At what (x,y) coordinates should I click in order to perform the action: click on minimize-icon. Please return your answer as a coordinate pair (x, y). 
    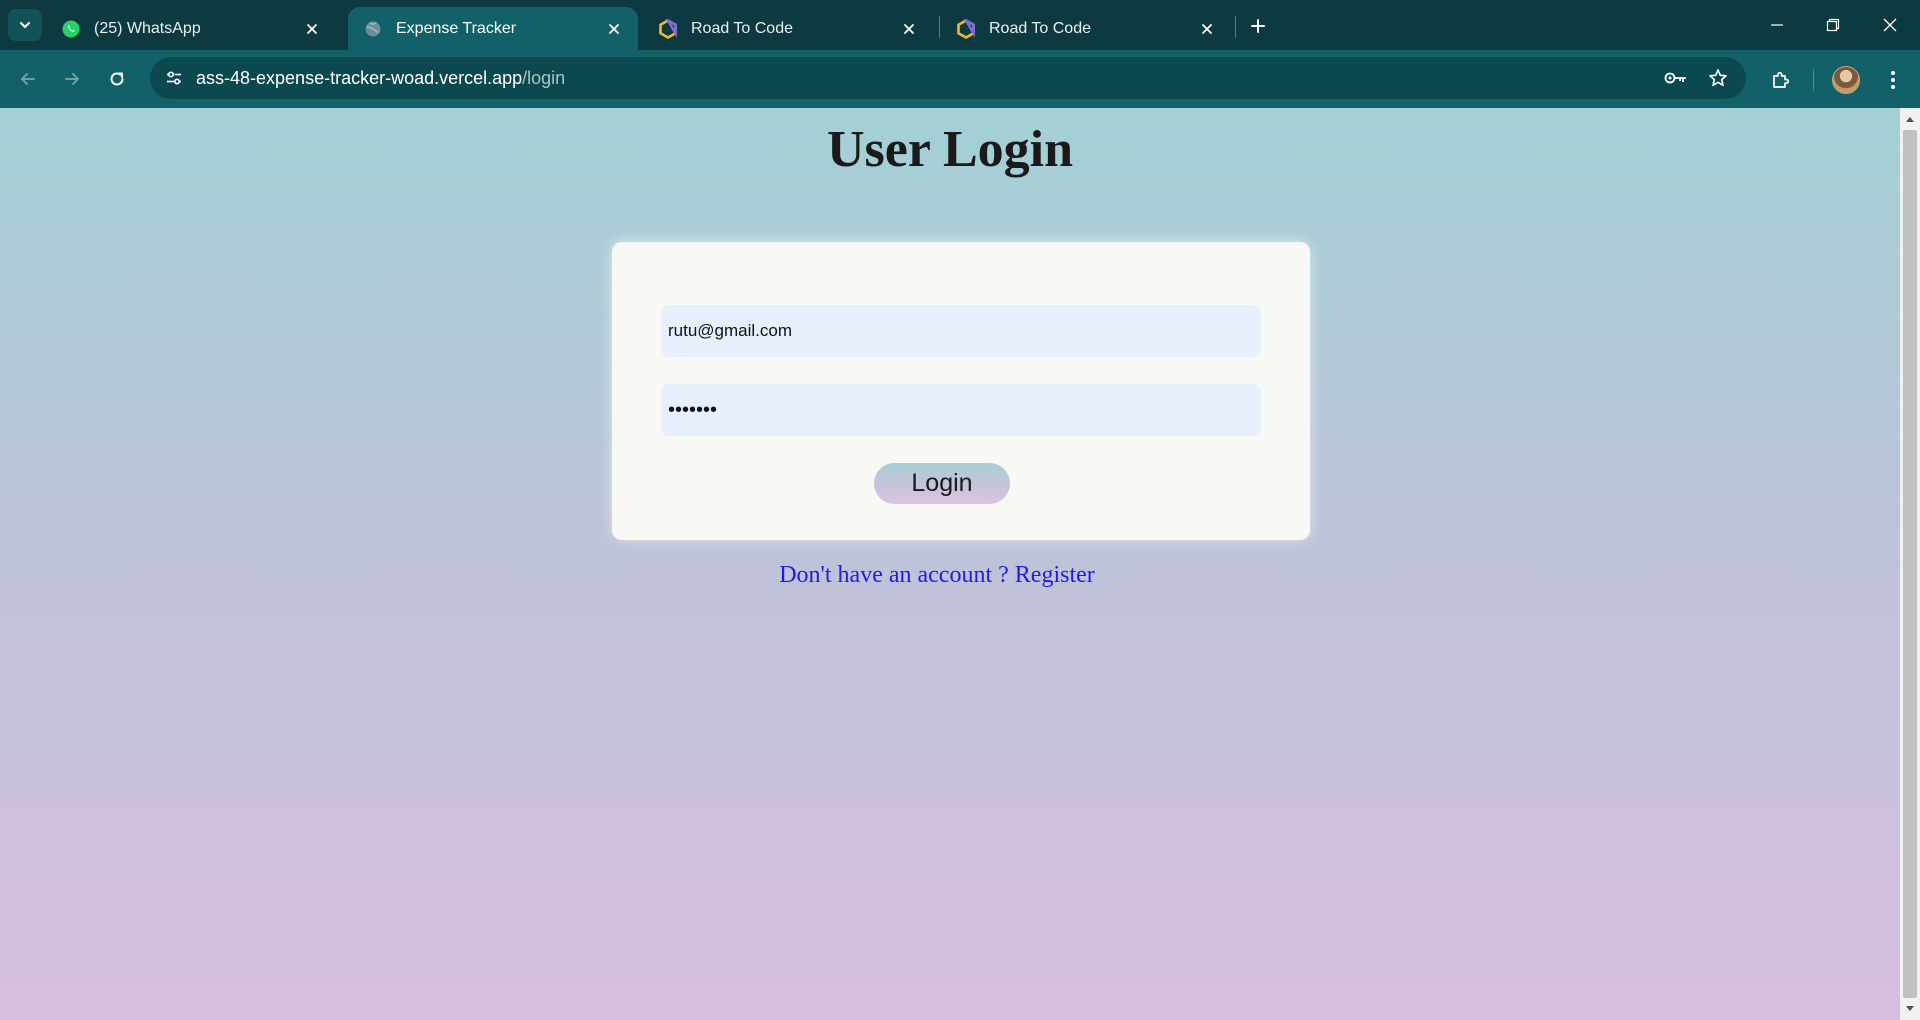
    Looking at the image, I should click on (1777, 25).